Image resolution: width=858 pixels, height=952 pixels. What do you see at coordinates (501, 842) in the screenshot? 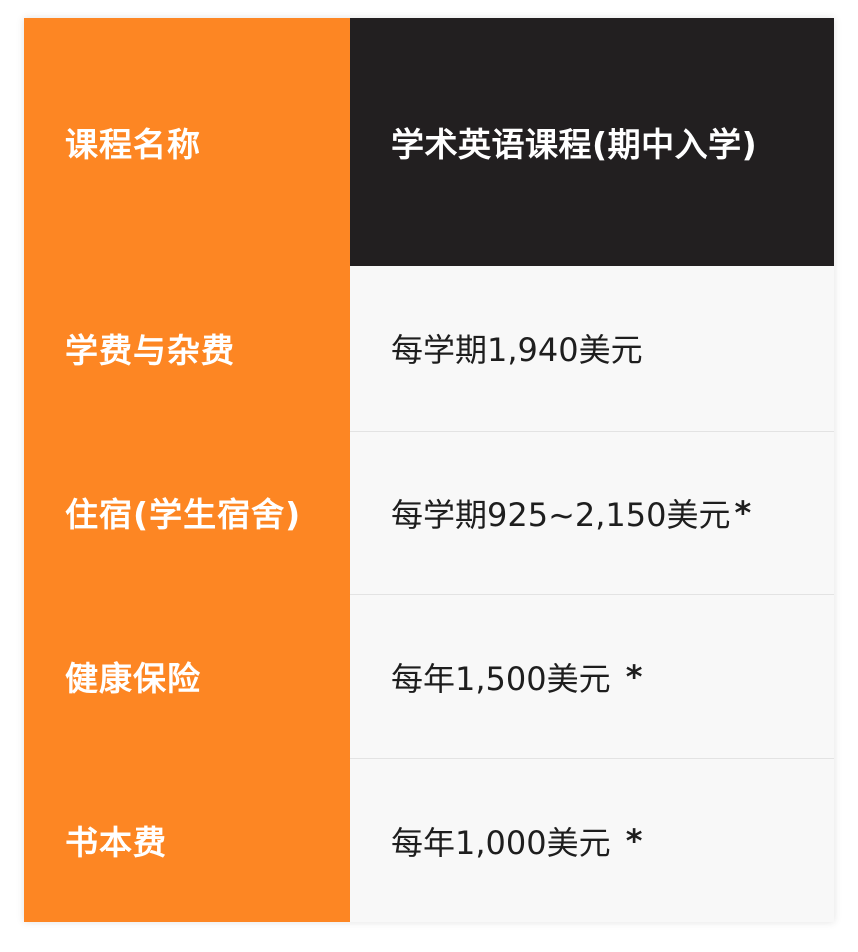
I see `row-value-text: 每年1,000美元` at bounding box center [501, 842].